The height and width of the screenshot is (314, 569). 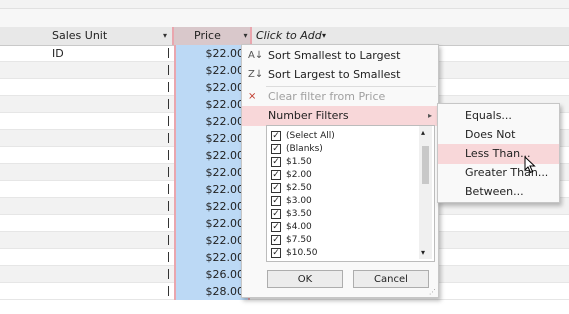 What do you see at coordinates (256, 55) in the screenshot?
I see `sort-ascending-icon: A↓` at bounding box center [256, 55].